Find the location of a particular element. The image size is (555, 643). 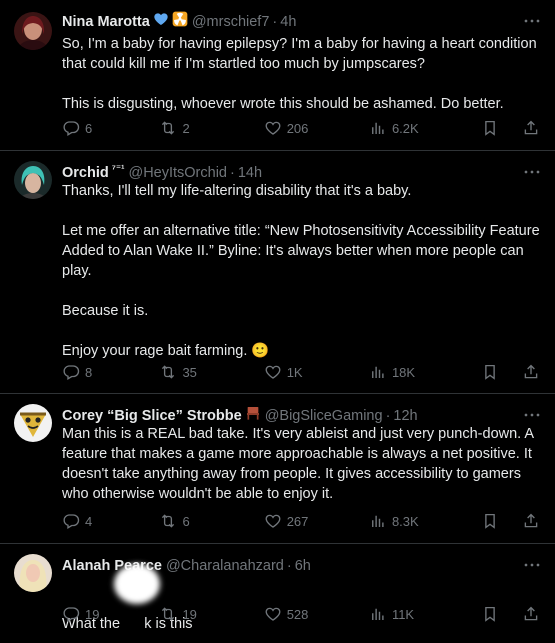

tweet-paragraph: Because it is. is located at coordinates (105, 311).